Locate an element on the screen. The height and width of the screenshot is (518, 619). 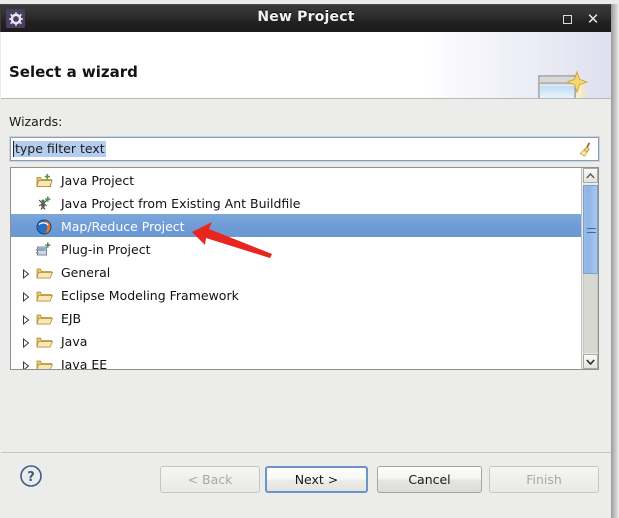
back-button: < Back is located at coordinates (210, 479).